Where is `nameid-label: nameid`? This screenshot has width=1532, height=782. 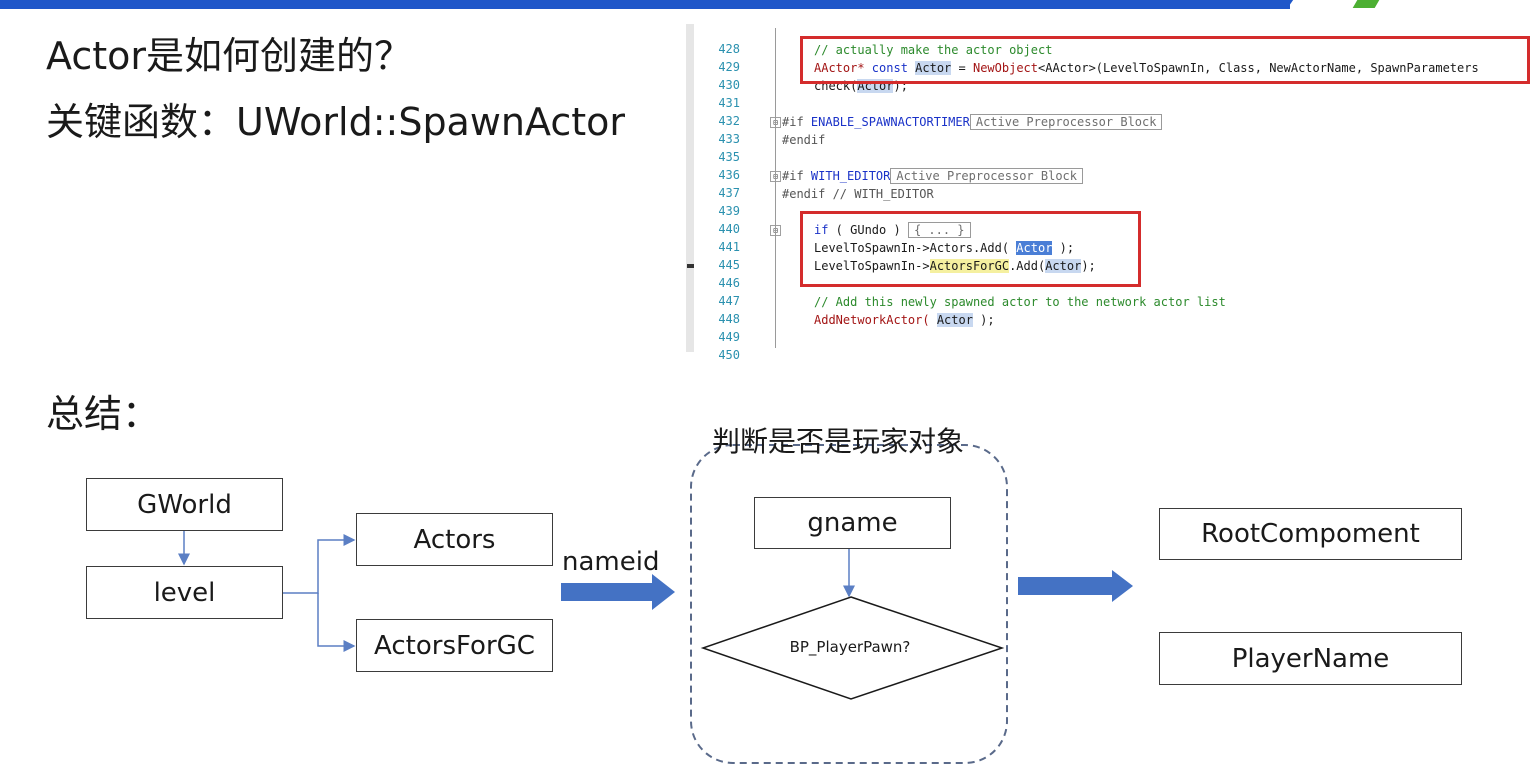
nameid-label: nameid is located at coordinates (611, 562).